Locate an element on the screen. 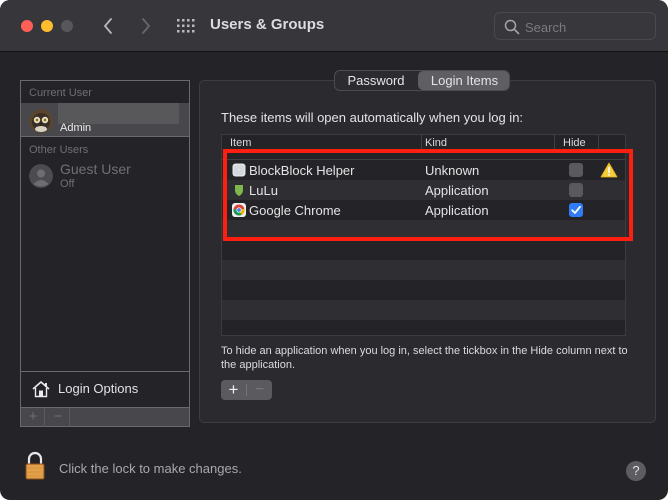 The image size is (668, 500). other-users-header: Other Users is located at coordinates (59, 150).